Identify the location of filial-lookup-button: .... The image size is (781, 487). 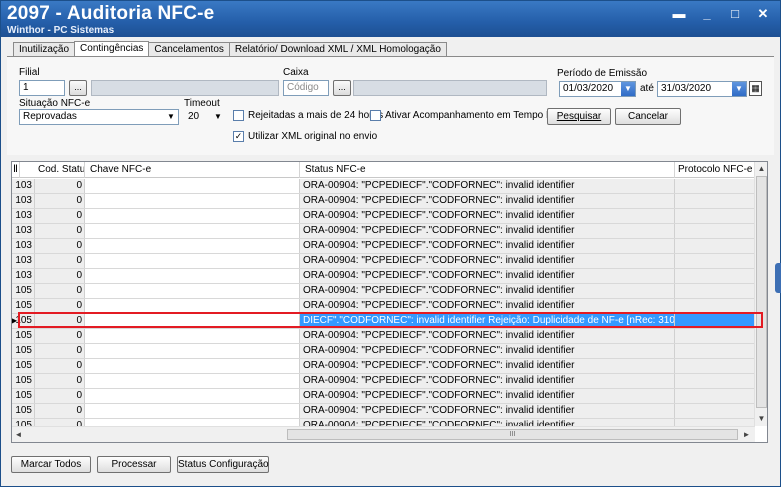
(78, 88).